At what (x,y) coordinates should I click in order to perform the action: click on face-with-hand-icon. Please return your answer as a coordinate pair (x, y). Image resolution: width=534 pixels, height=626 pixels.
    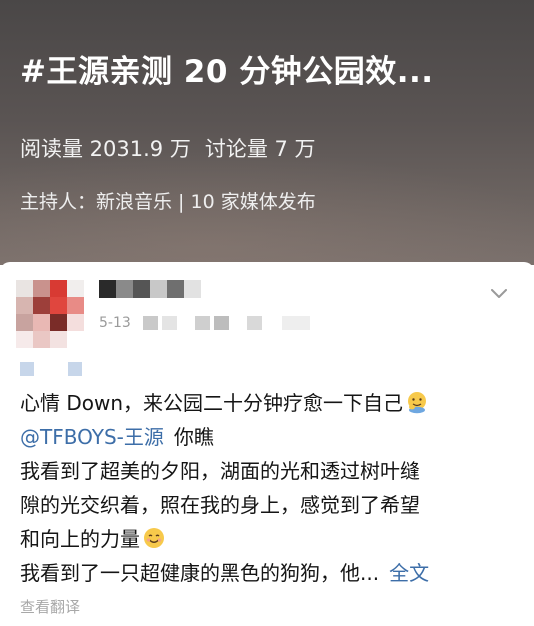
    Looking at the image, I should click on (417, 407).